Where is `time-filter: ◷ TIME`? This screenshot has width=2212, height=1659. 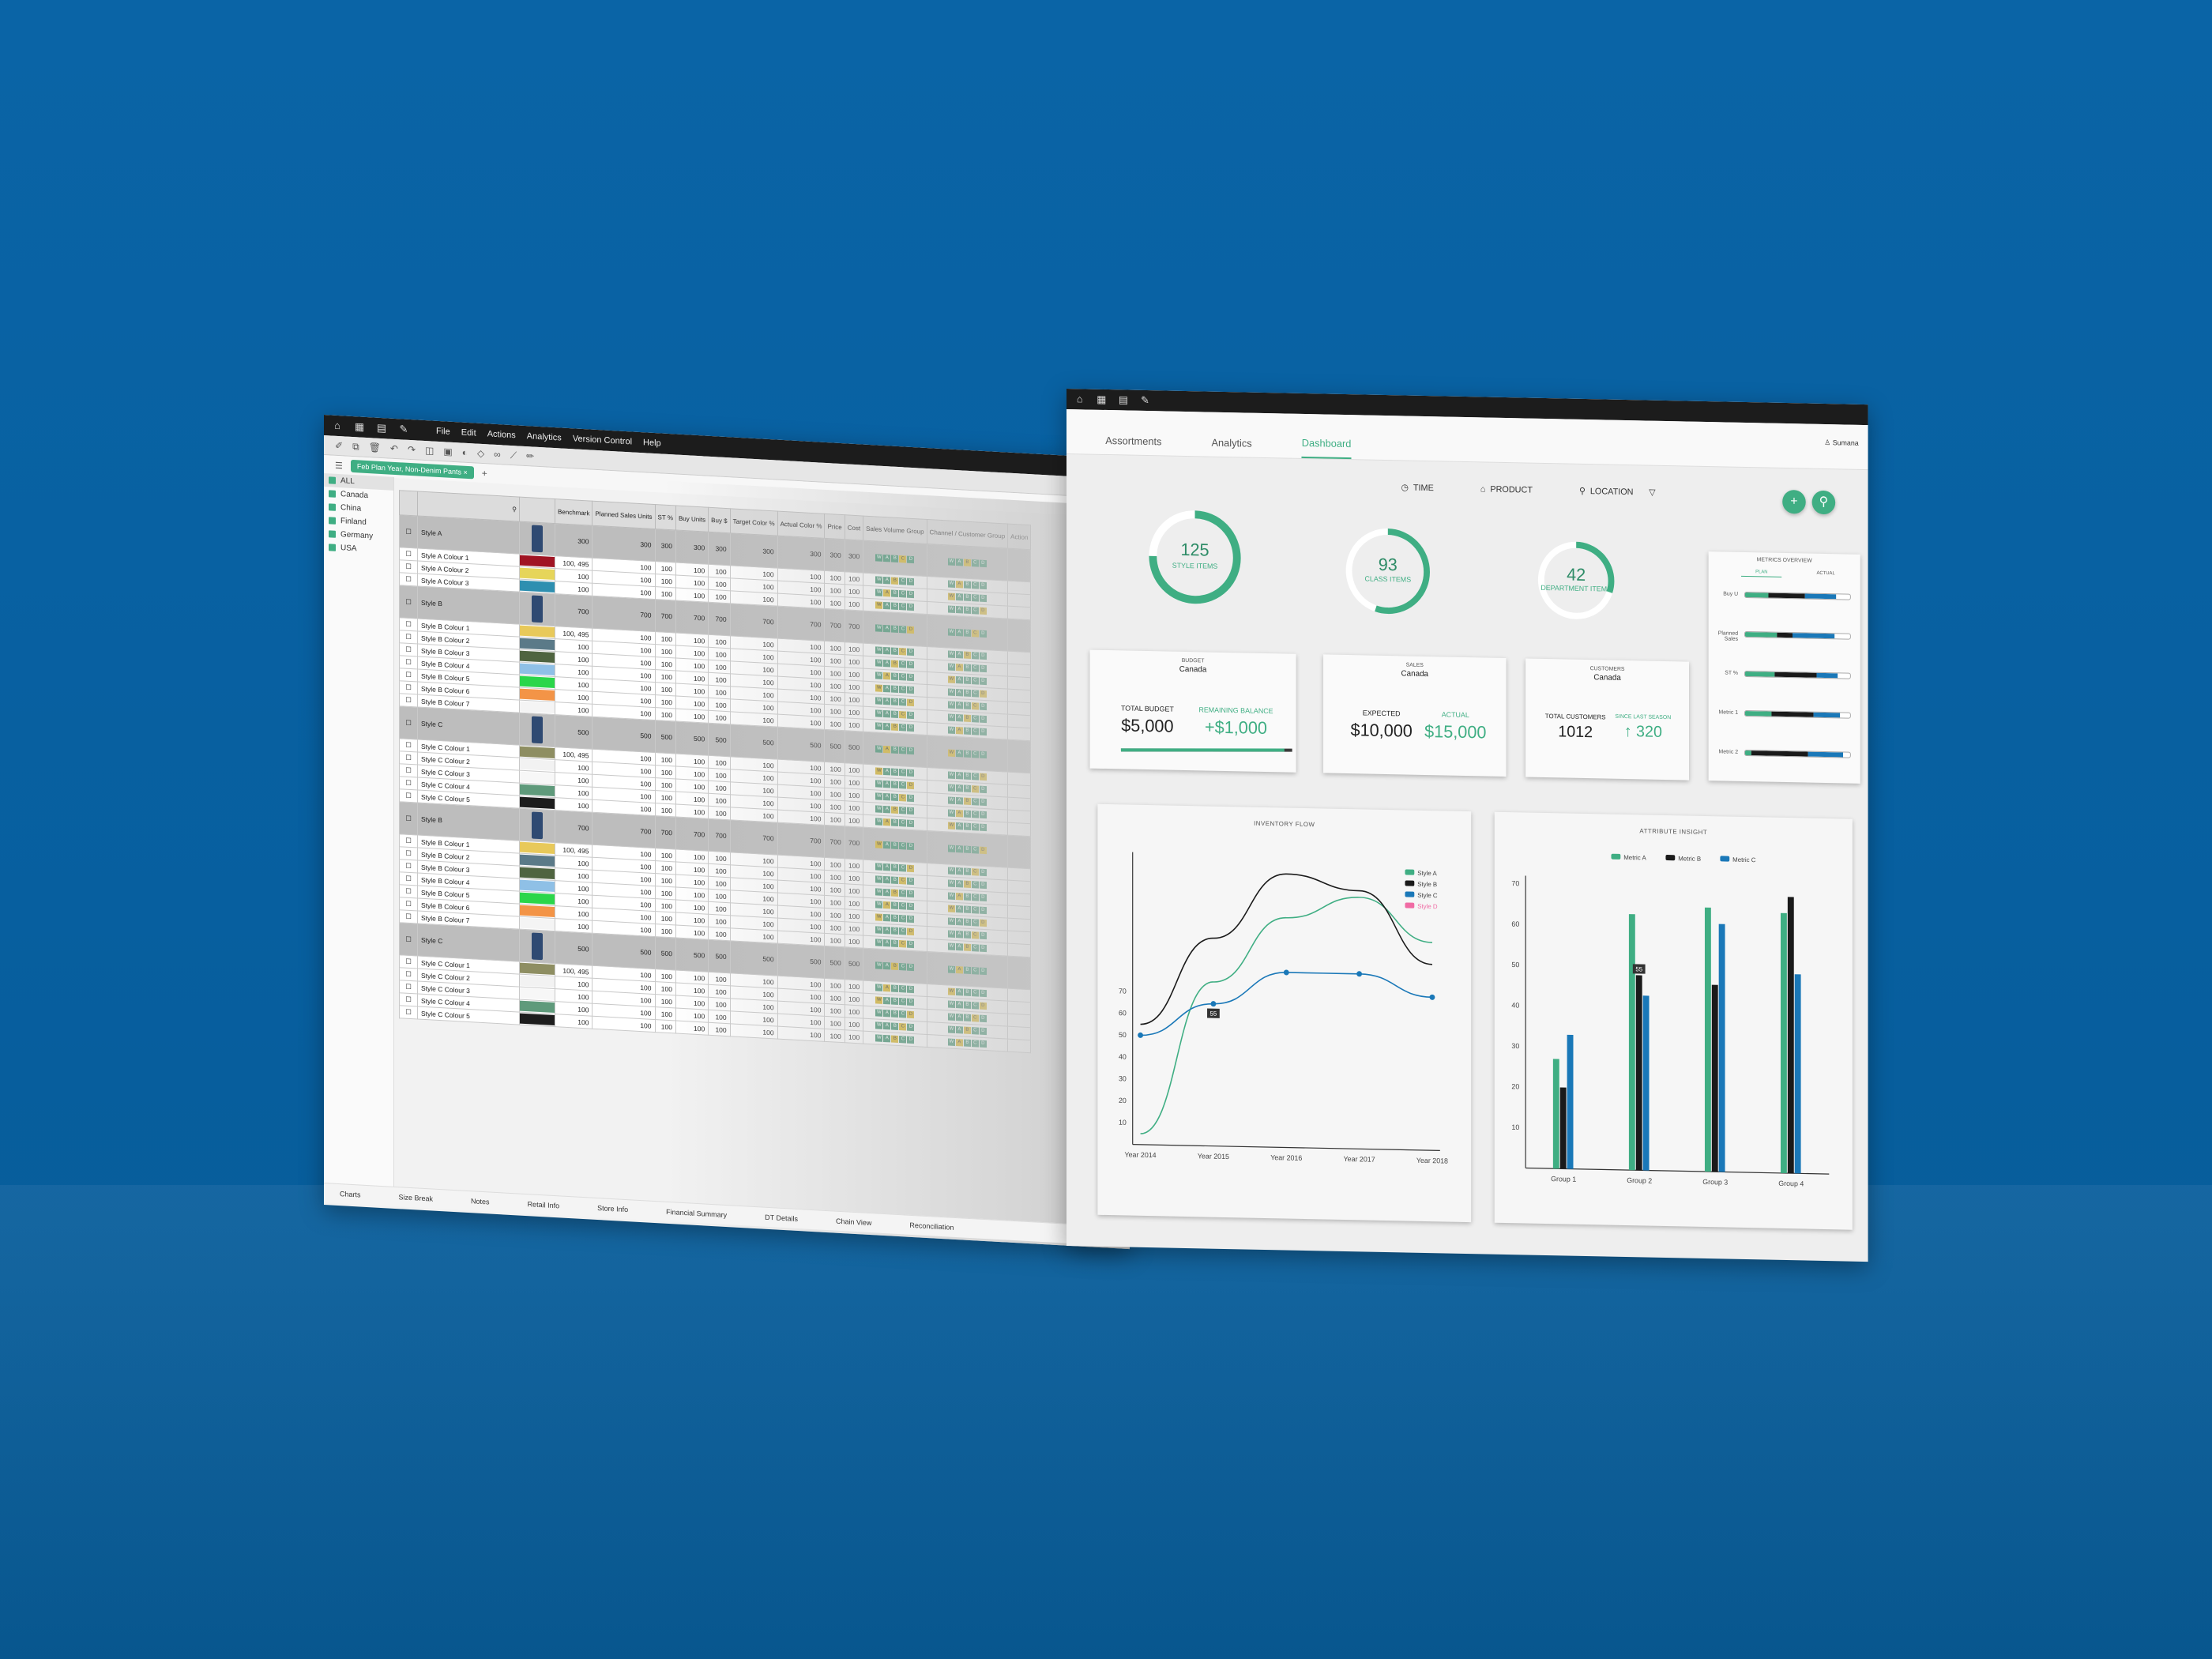 time-filter: ◷ TIME is located at coordinates (1418, 488).